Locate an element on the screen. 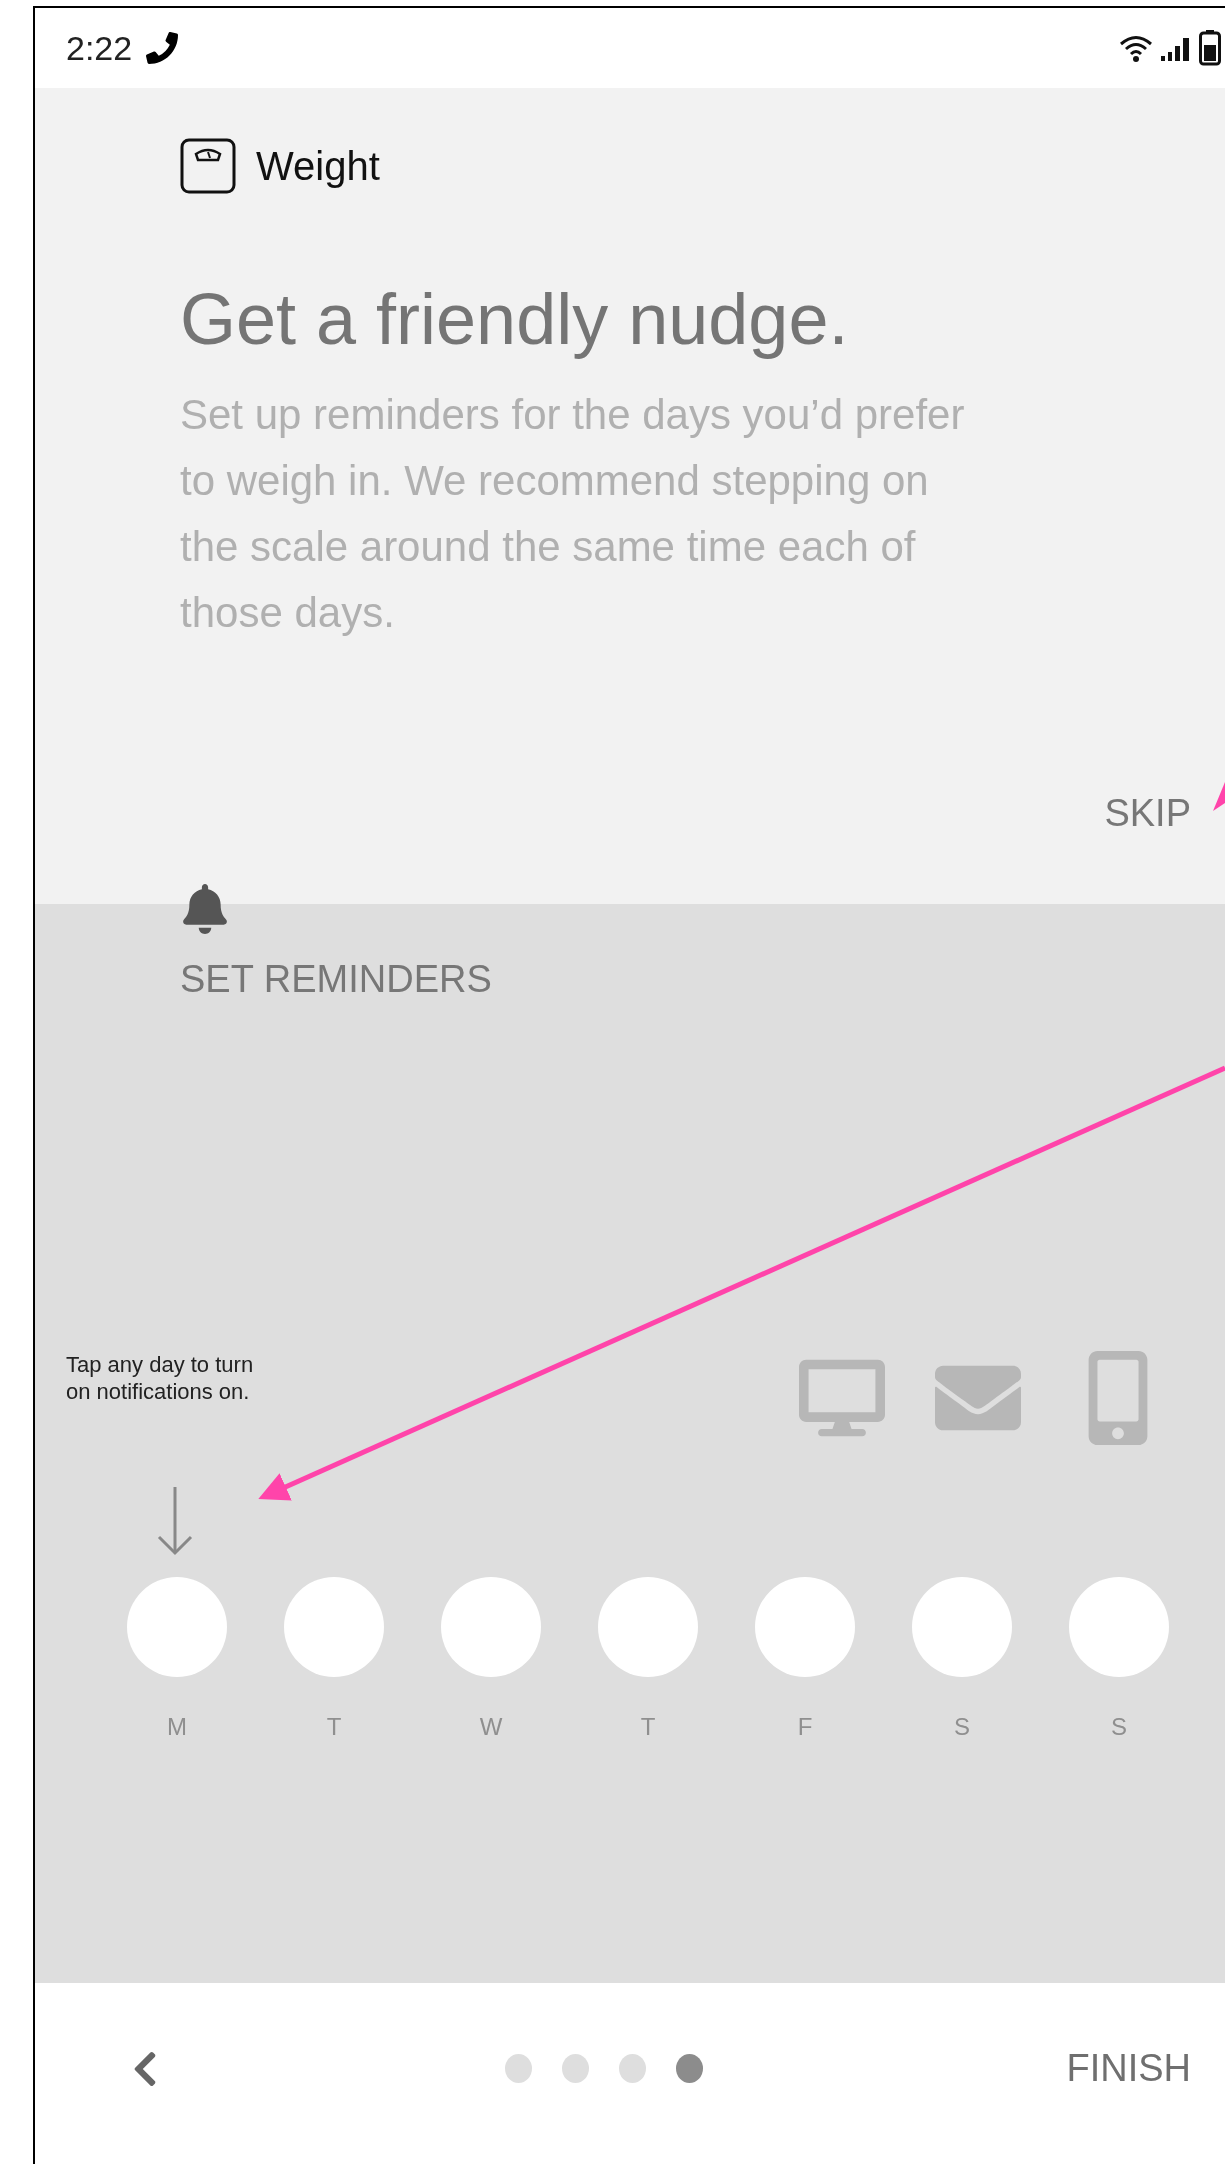 This screenshot has width=1225, height=2164. annotation-arrowhead is located at coordinates (1219, 796).